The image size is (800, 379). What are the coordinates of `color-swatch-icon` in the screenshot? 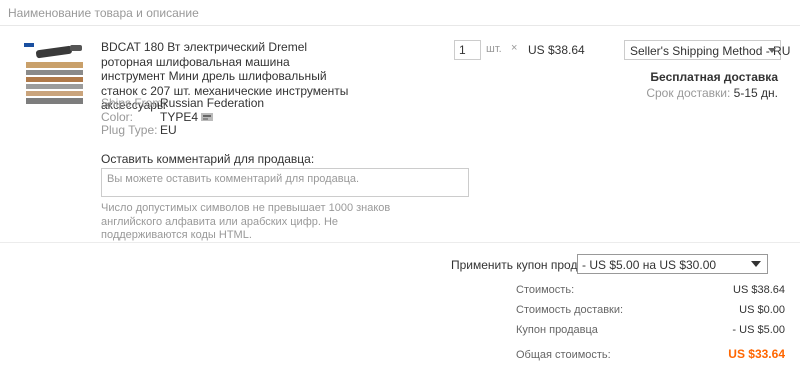 It's located at (207, 117).